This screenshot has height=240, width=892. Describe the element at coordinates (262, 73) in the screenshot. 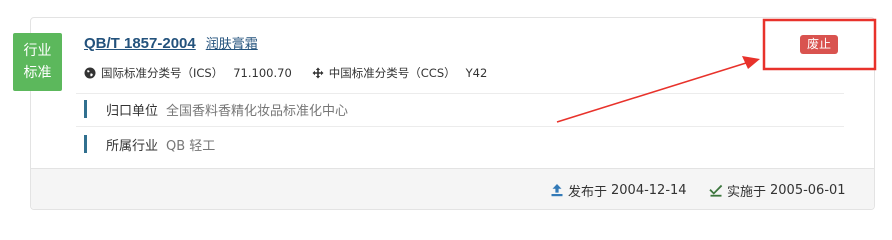

I see `ics-value: 71.100.70` at that location.